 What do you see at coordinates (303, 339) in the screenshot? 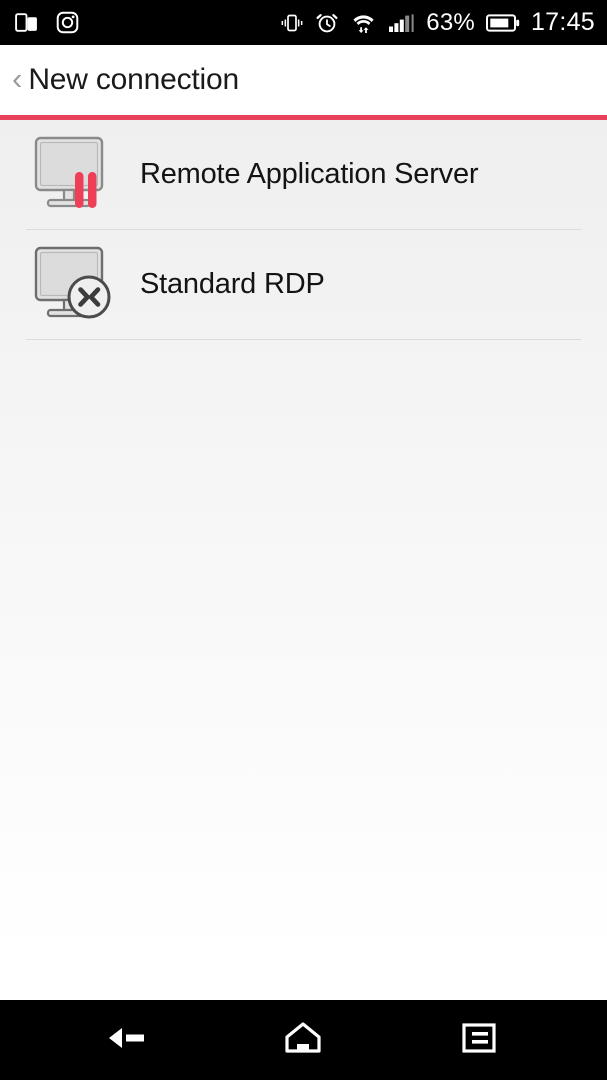
I see `list-divider` at bounding box center [303, 339].